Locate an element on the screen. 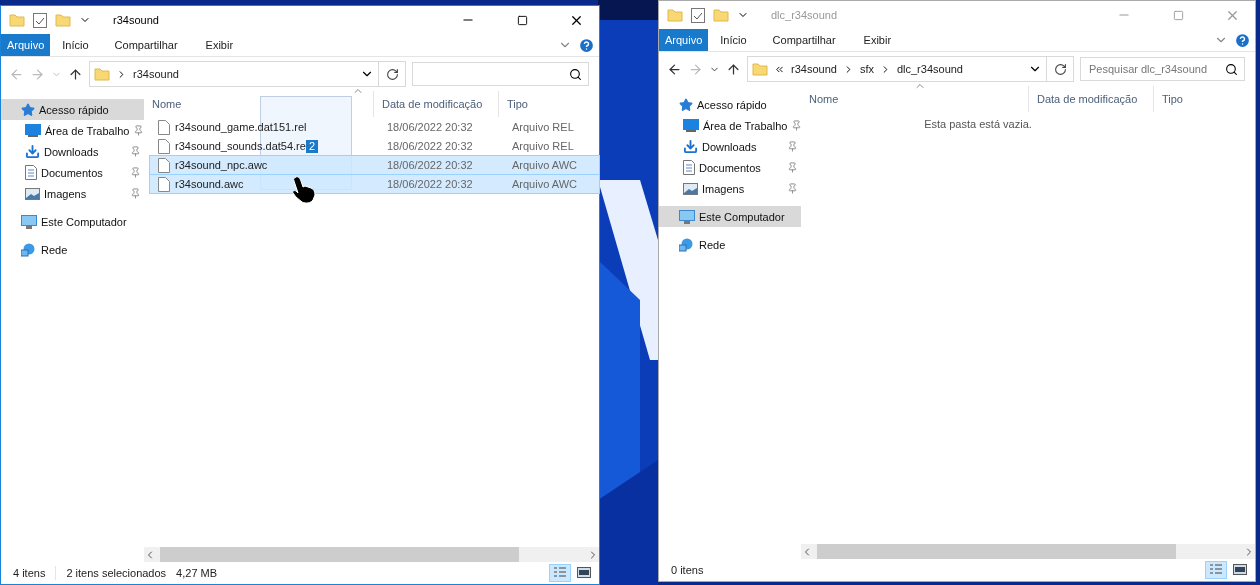  file-row: r34sound_npc.awc 18/06/2022 20:32 Arquivo AWC is located at coordinates (374, 165).